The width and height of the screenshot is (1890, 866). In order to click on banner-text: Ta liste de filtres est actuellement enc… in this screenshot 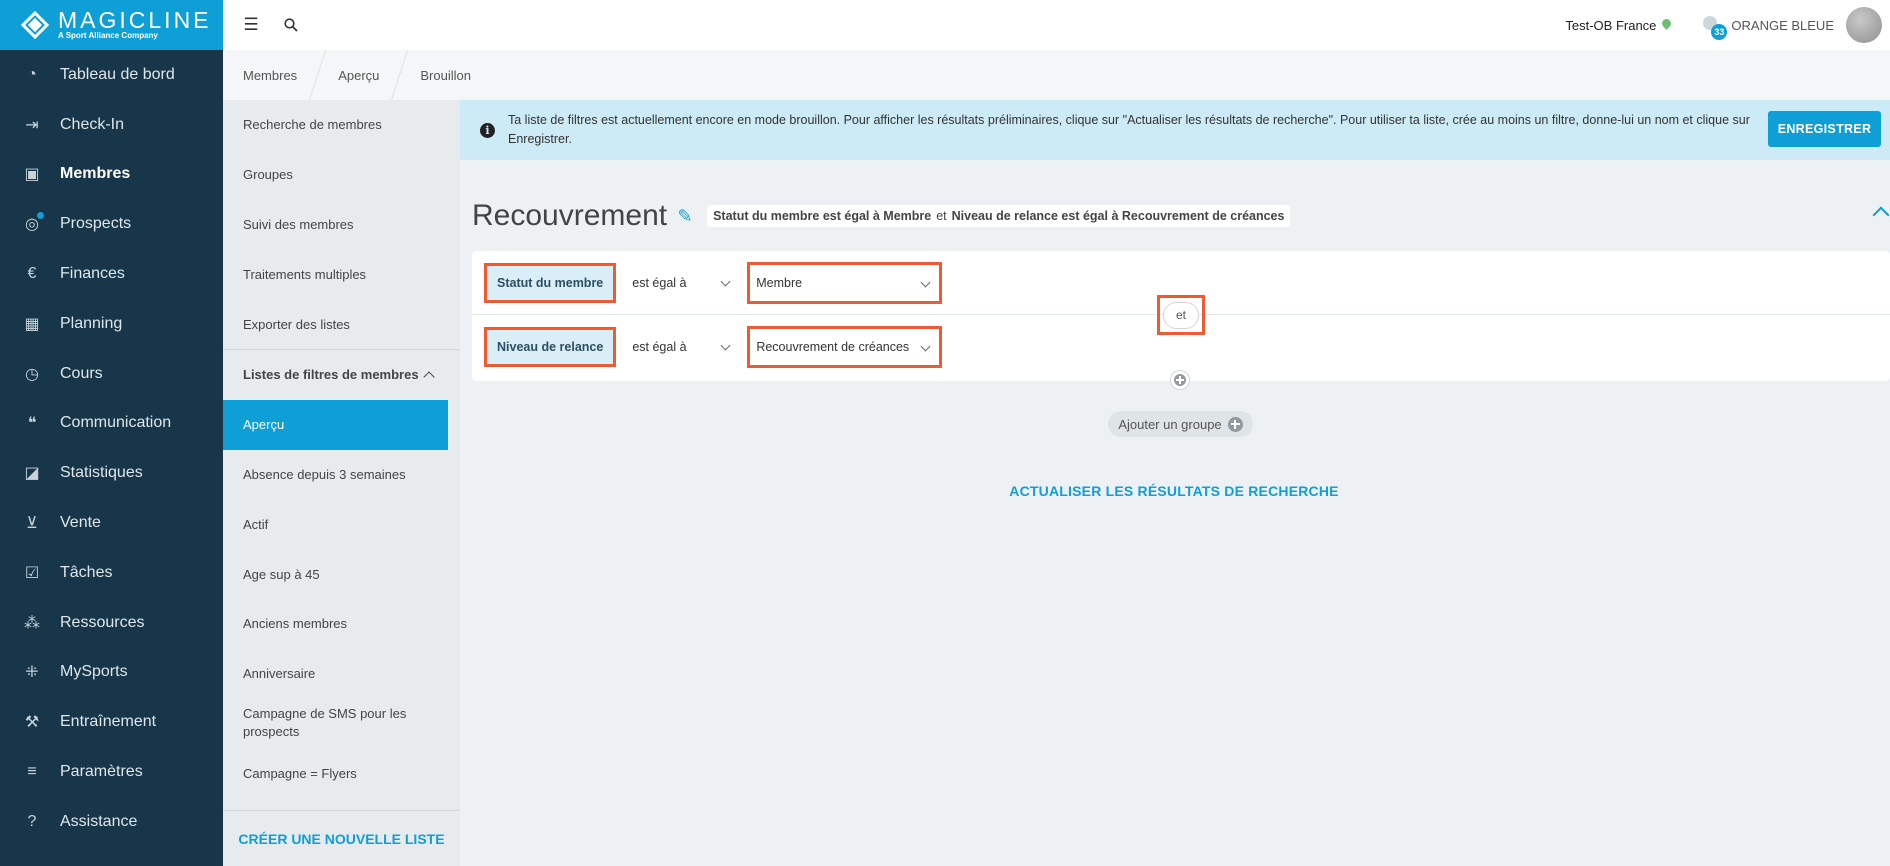, I will do `click(1129, 129)`.